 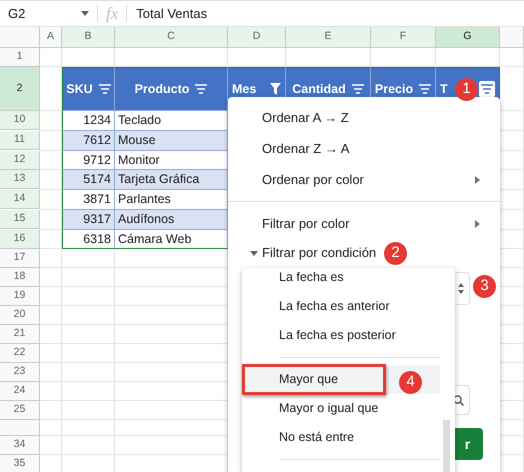 What do you see at coordinates (172, 14) in the screenshot?
I see `formula-value: Total Ventas` at bounding box center [172, 14].